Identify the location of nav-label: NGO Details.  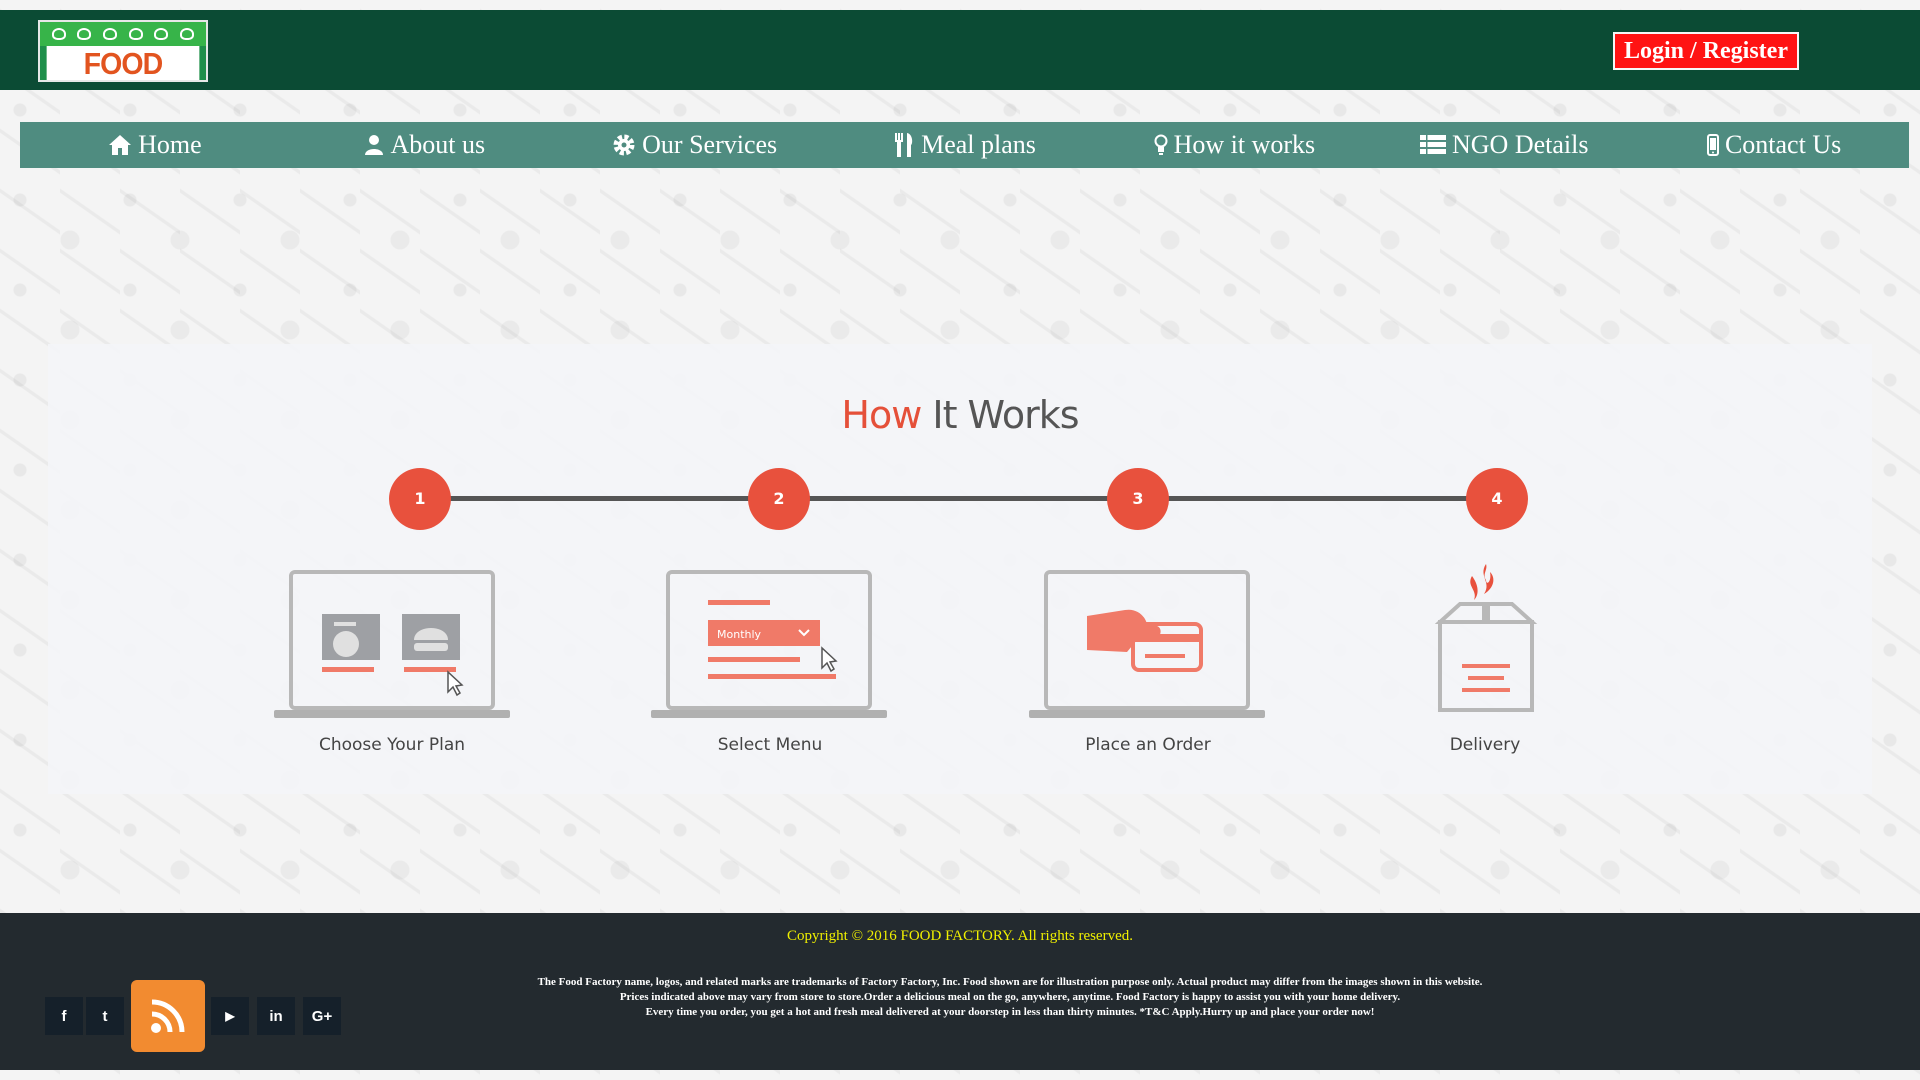
(1520, 144).